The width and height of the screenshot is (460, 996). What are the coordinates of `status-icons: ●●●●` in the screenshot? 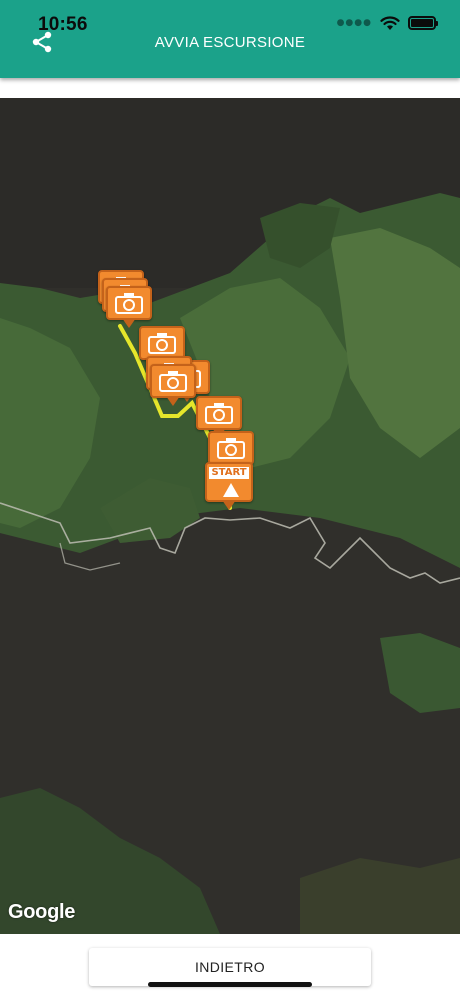 It's located at (387, 23).